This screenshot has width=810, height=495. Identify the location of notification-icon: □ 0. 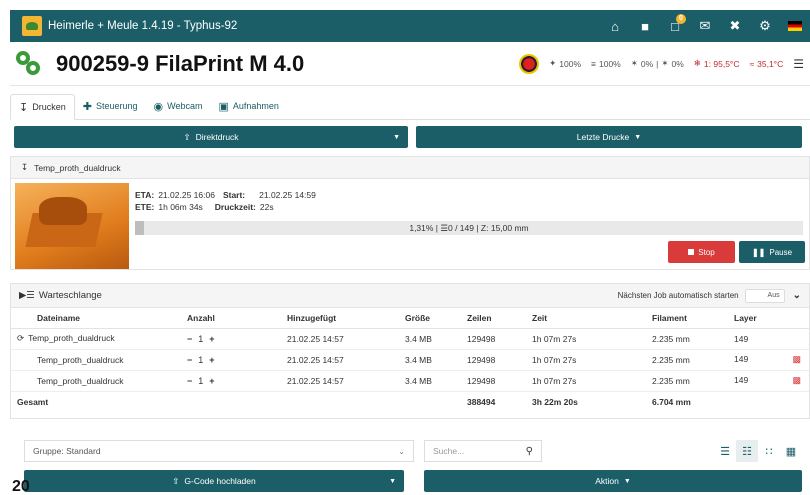
(675, 26).